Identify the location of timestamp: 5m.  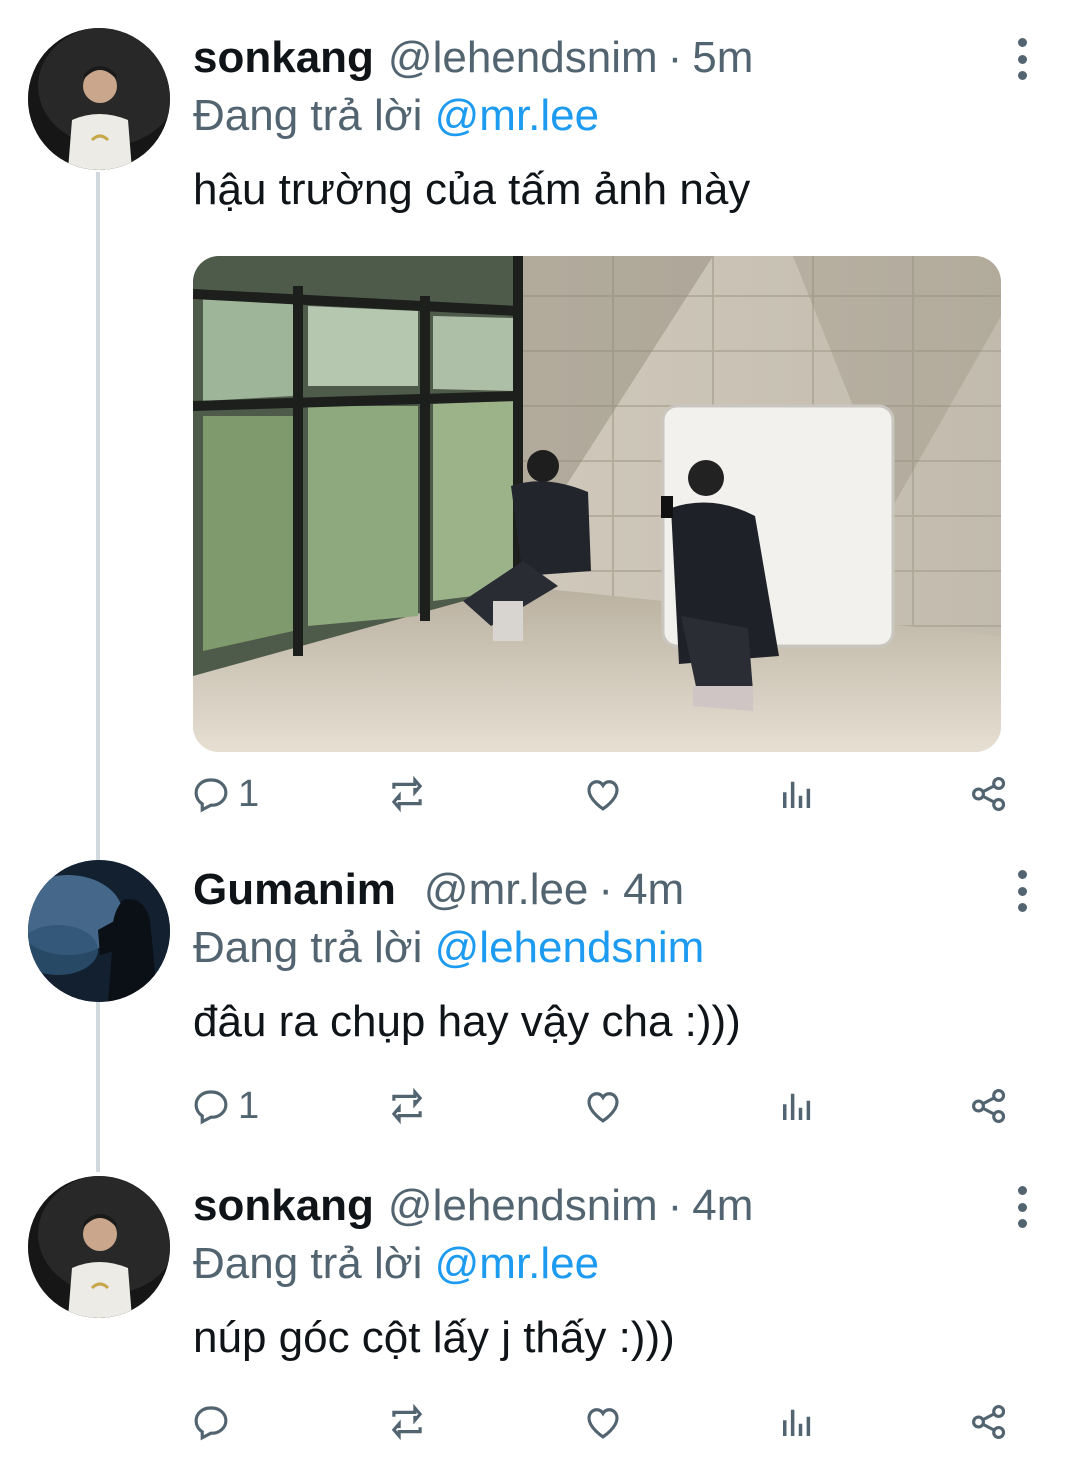
(722, 58).